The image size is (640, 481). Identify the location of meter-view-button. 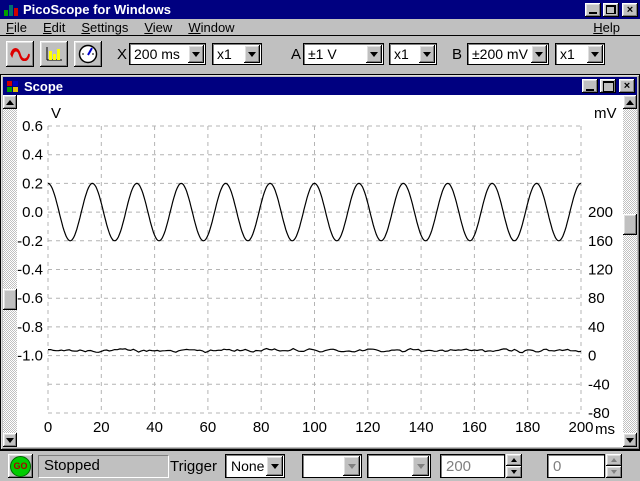
(88, 54).